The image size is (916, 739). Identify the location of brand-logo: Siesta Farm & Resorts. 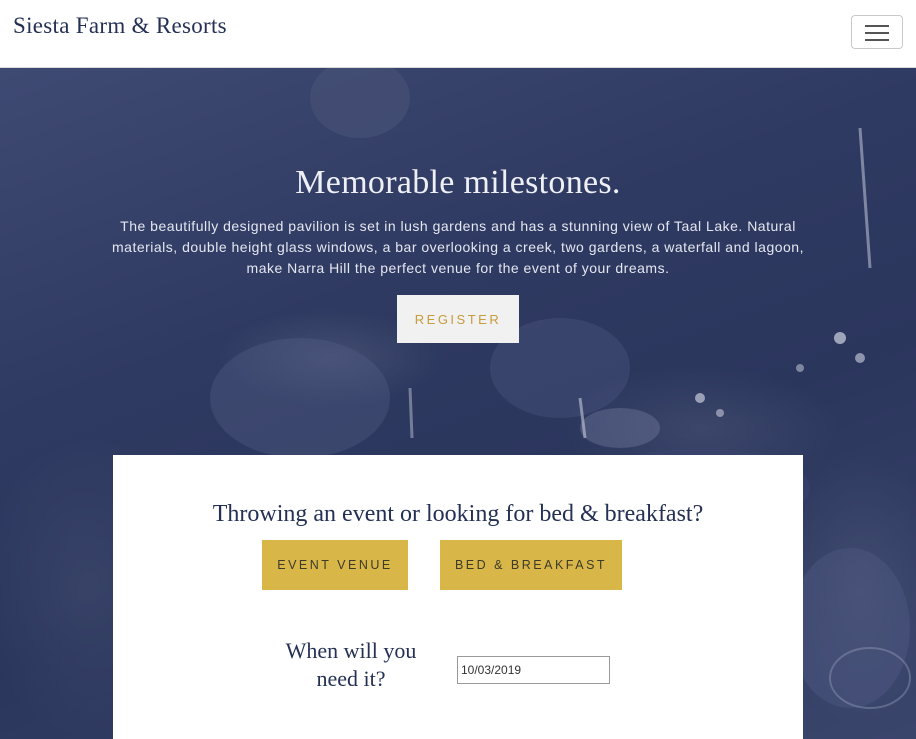
(120, 26).